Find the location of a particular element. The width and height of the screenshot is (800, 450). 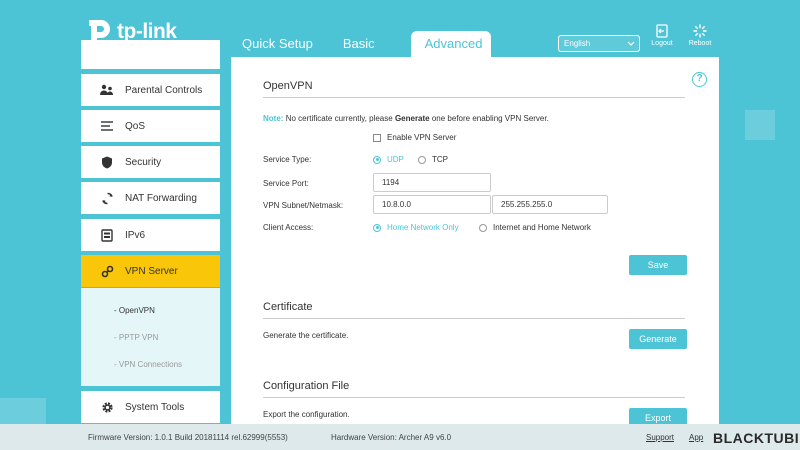

tab-advanced: Advanced is located at coordinates (450, 44).